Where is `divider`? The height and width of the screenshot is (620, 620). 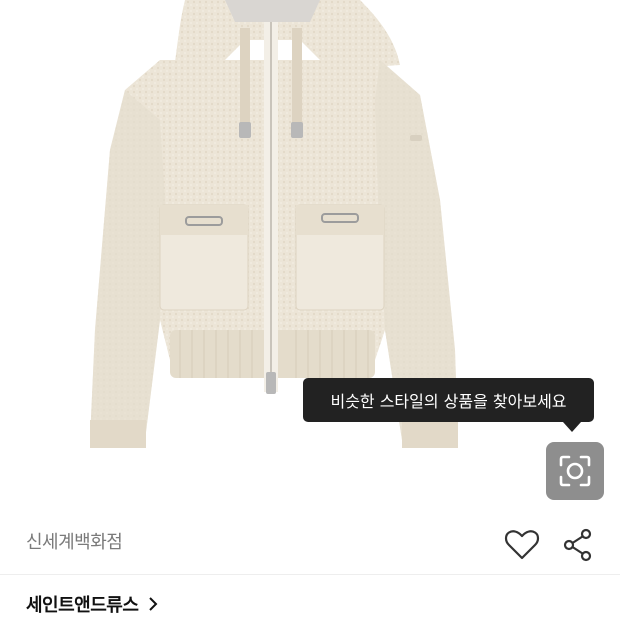 divider is located at coordinates (310, 574).